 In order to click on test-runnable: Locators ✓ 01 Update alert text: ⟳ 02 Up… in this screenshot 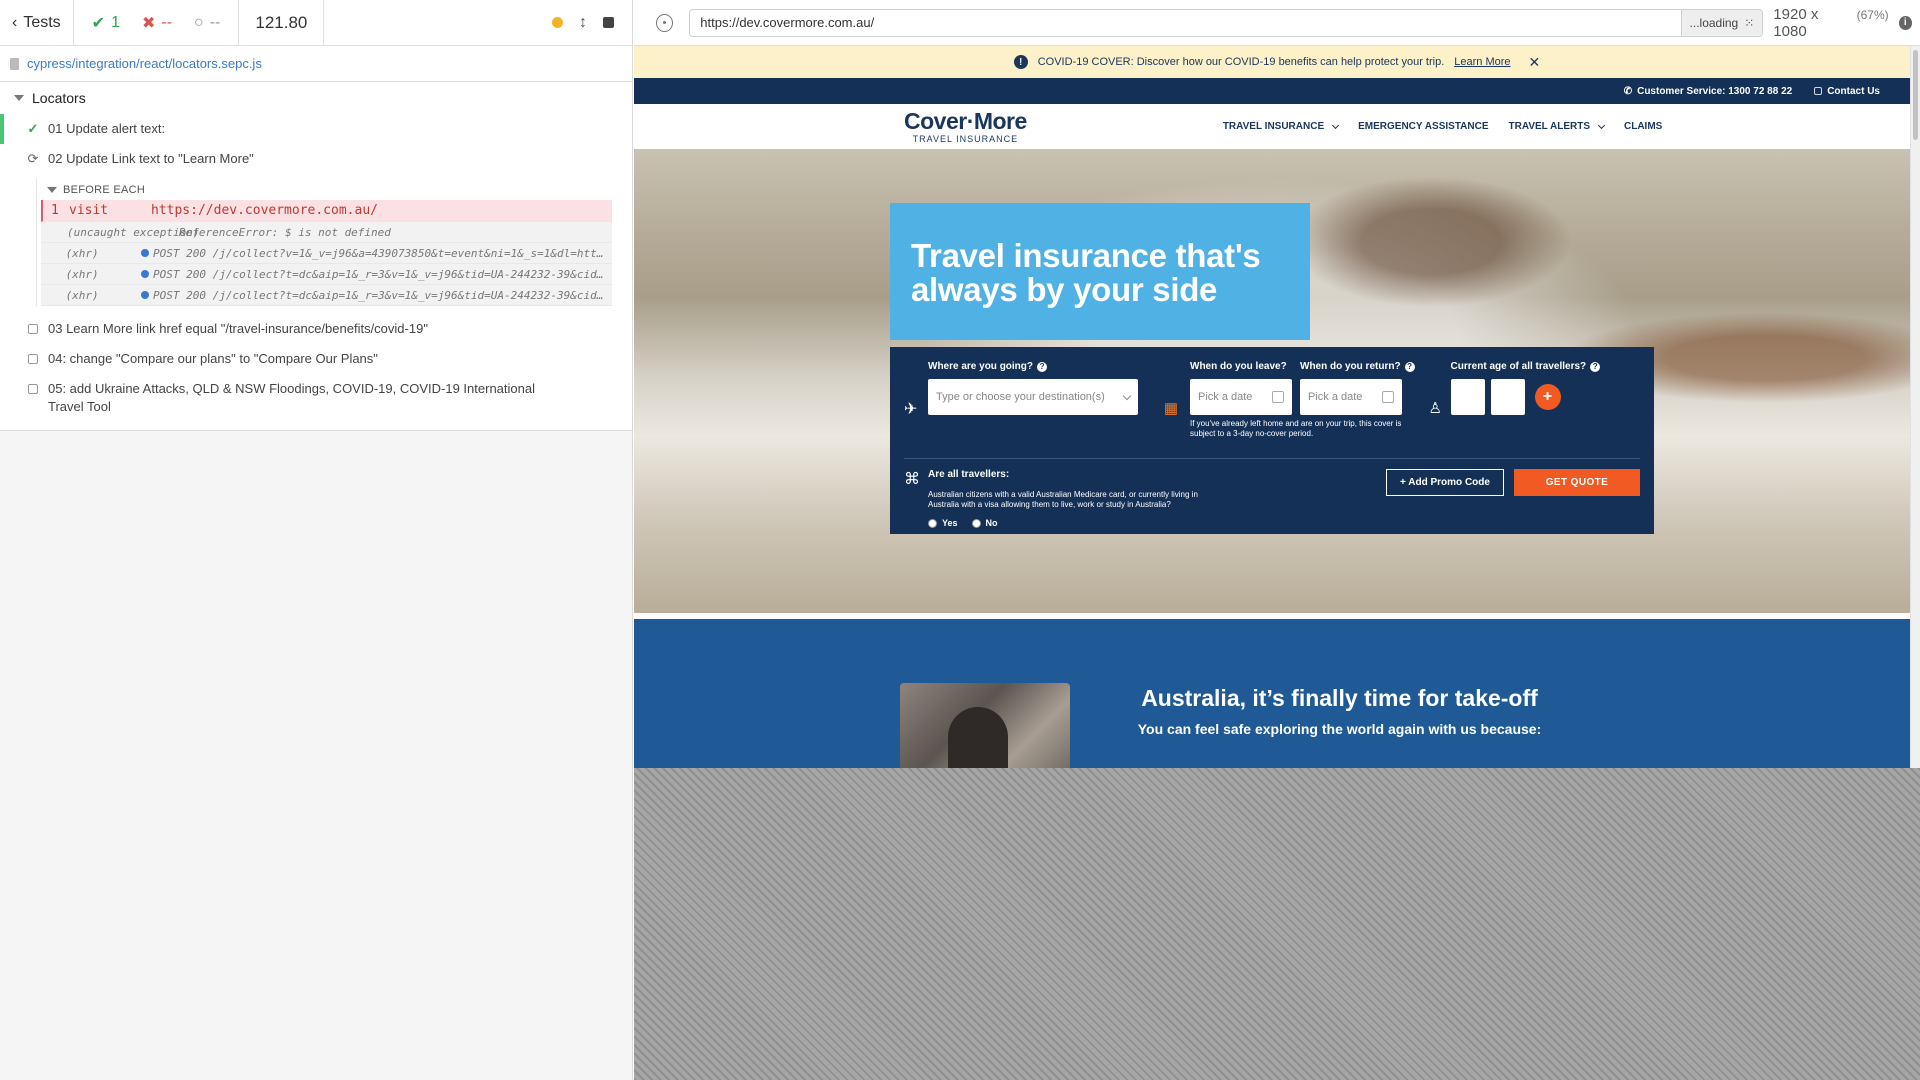, I will do `click(316, 256)`.